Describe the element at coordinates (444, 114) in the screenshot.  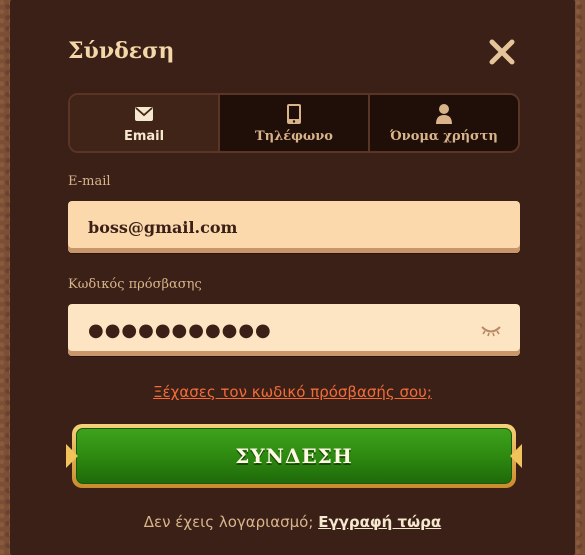
I see `user-icon` at that location.